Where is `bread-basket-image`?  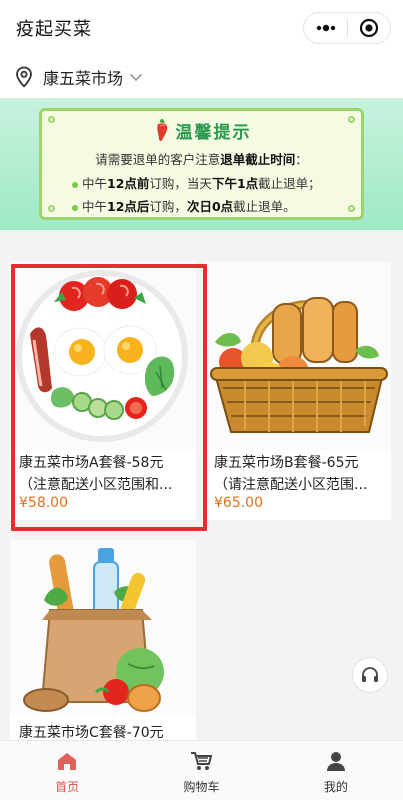 bread-basket-image is located at coordinates (298, 356).